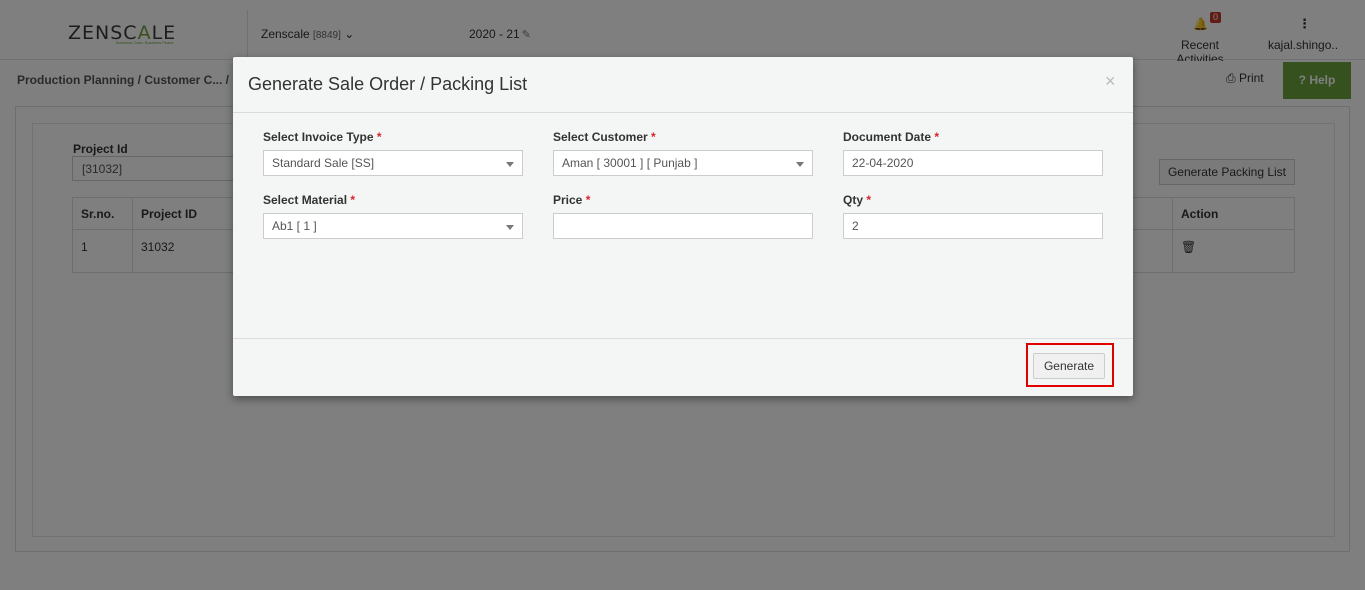 The width and height of the screenshot is (1365, 590). What do you see at coordinates (322, 137) in the screenshot?
I see `invoice-type-label: Select Invoice Type *` at bounding box center [322, 137].